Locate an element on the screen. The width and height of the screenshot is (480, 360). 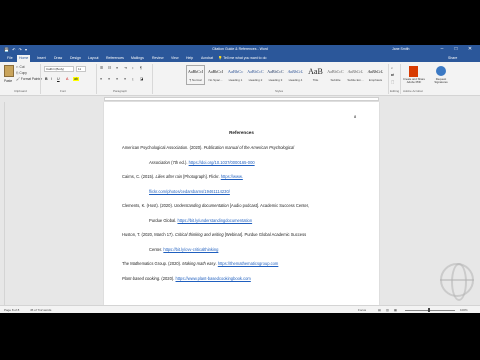
cut-button: ✂ Cut is located at coordinates (20, 67).